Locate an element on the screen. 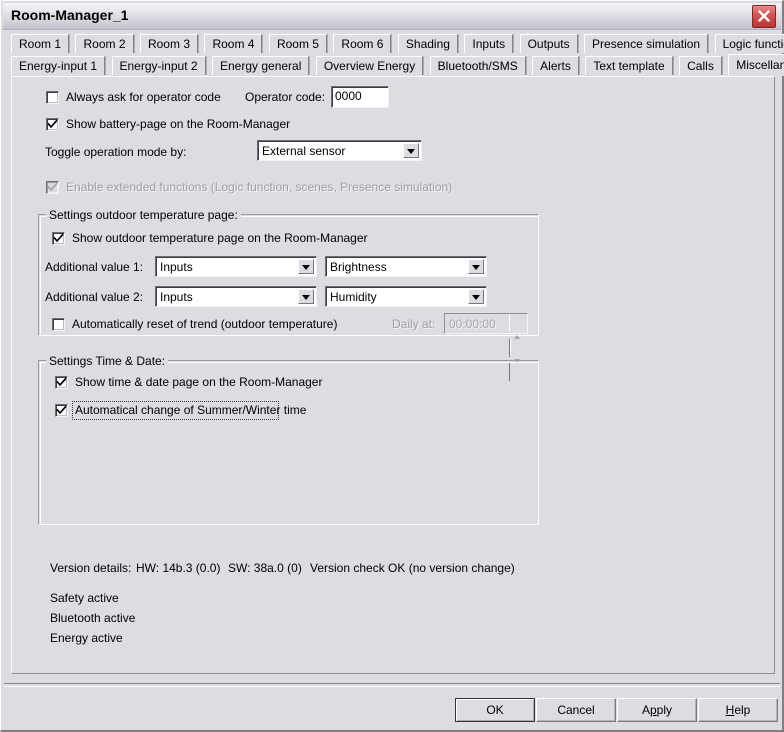 The height and width of the screenshot is (732, 784). outdoor-temperature-group-title: Settings outdoor temperature page: is located at coordinates (143, 215).